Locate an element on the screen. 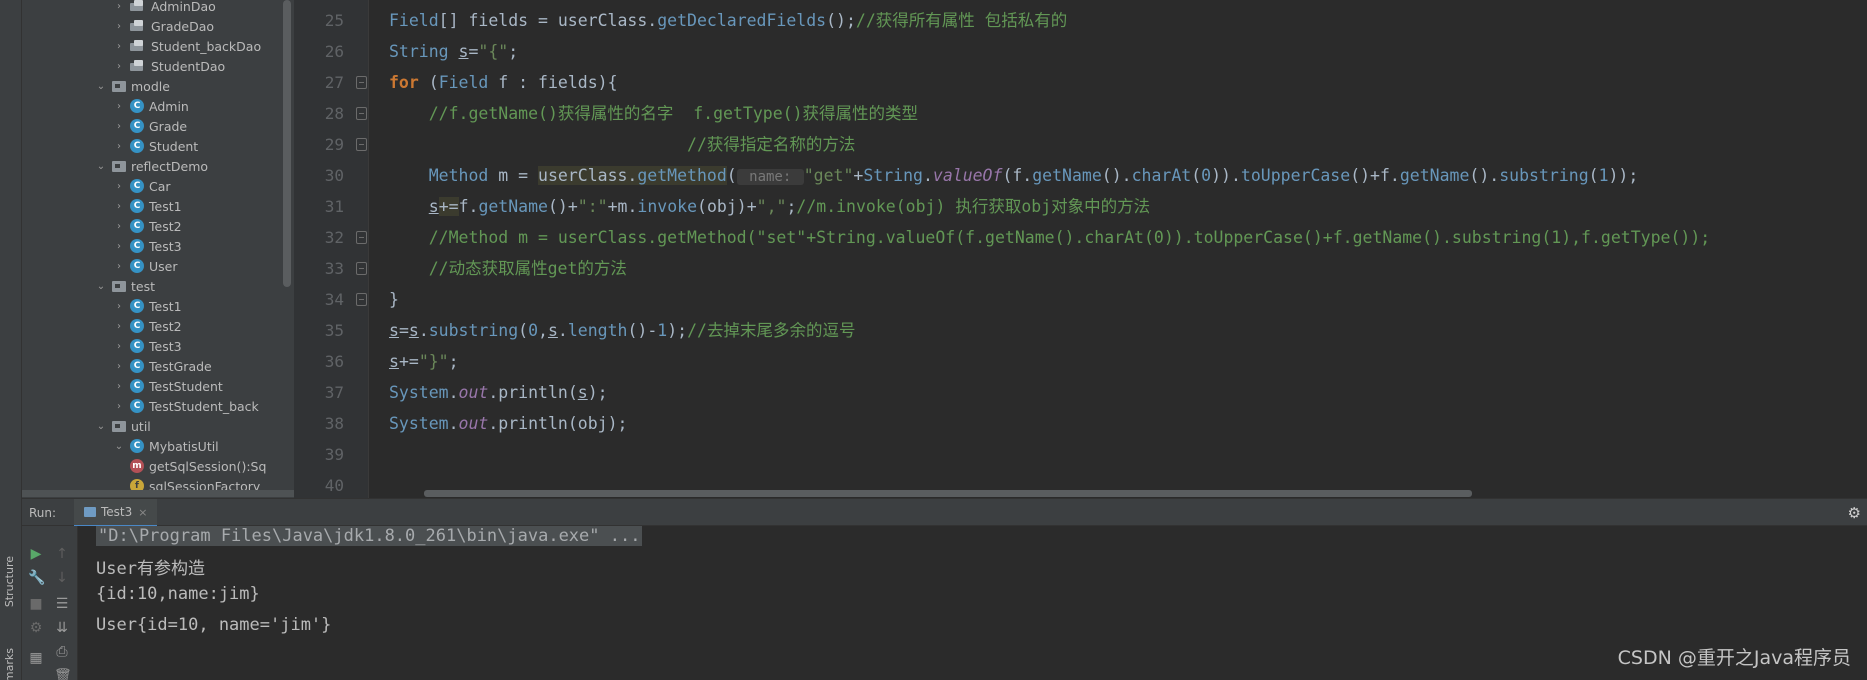  run-toolbar: ▶ 🔧 ■ ⚙ ▦ ↑ ↓ ☰ ⇊ ⎙ 🗑 is located at coordinates (50, 603).